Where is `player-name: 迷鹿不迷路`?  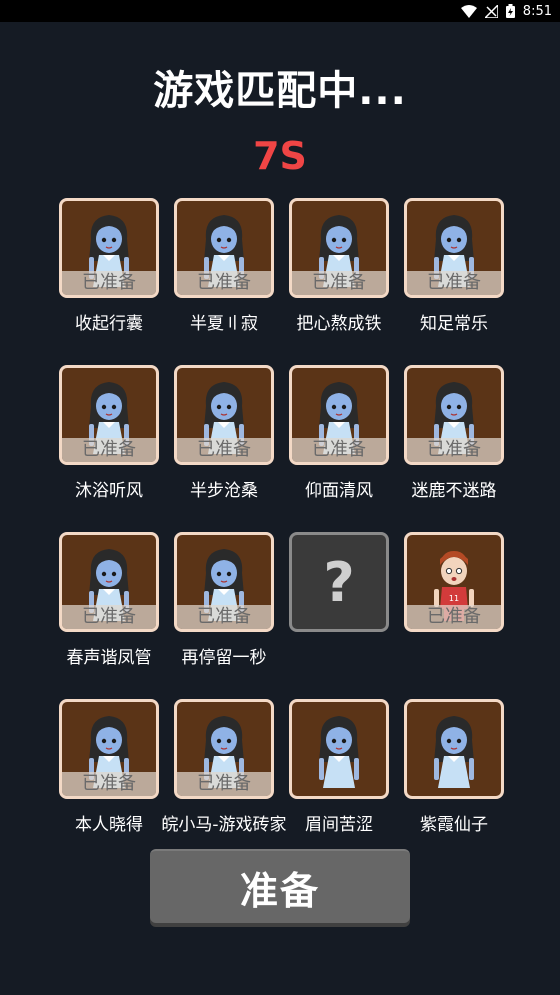 player-name: 迷鹿不迷路 is located at coordinates (454, 491).